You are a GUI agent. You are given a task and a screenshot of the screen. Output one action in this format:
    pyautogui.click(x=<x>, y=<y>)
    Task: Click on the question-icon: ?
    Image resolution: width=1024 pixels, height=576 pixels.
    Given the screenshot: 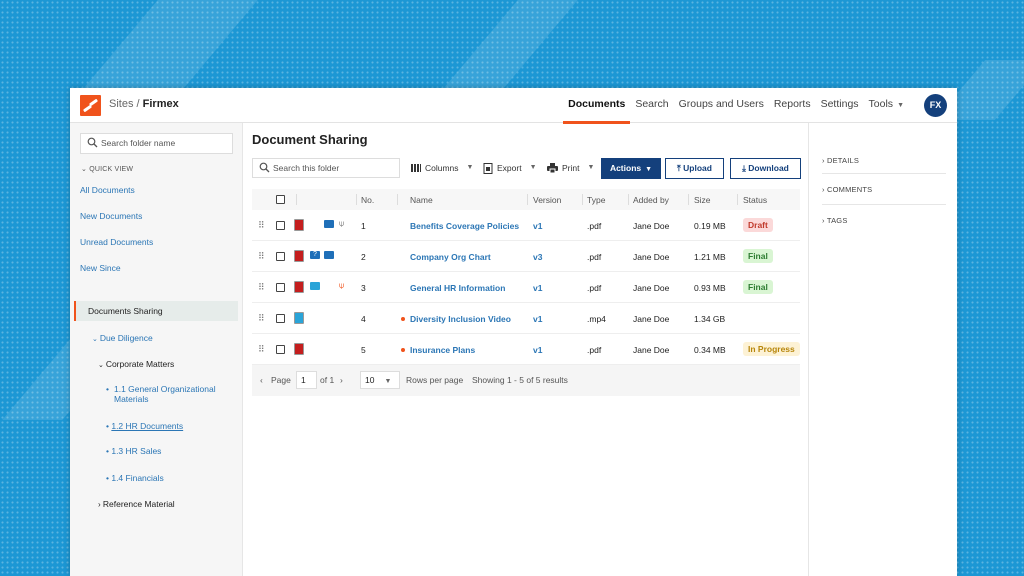 What is the action you would take?
    pyautogui.click(x=315, y=255)
    